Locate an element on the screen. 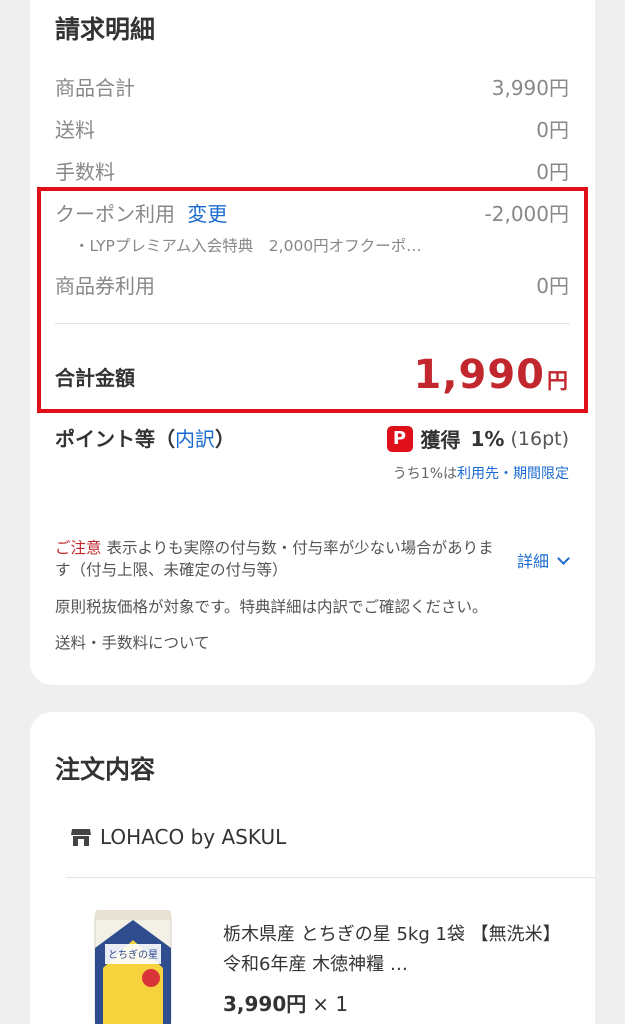  points-earn-label: 獲得 is located at coordinates (440, 440).